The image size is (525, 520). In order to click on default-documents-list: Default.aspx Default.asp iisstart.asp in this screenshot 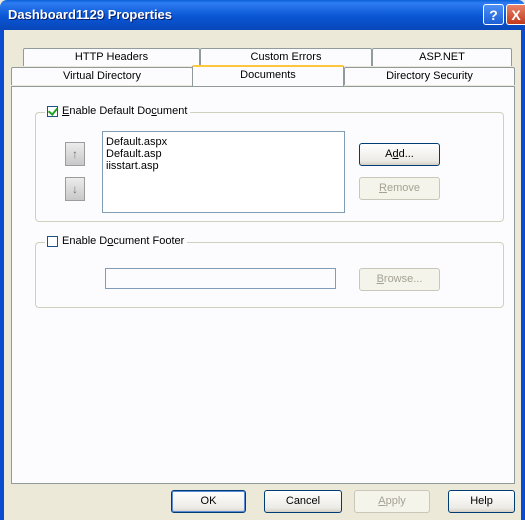, I will do `click(223, 172)`.